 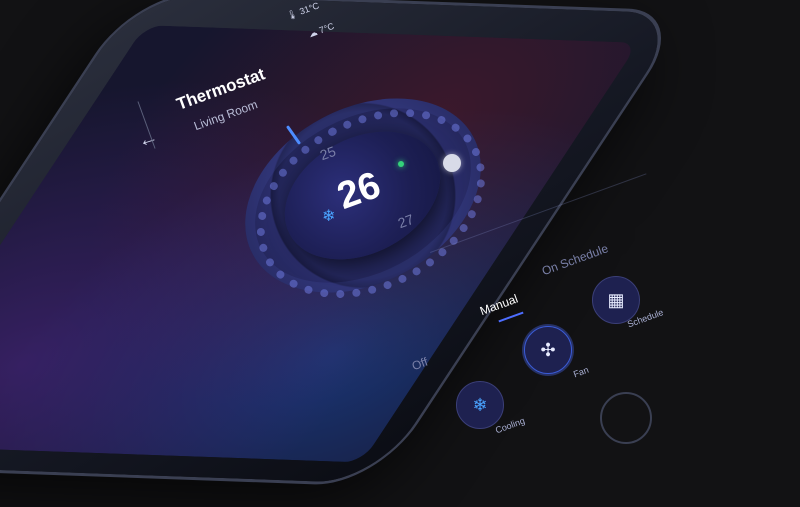 I want to click on fan-button: ✣, so click(x=548, y=350).